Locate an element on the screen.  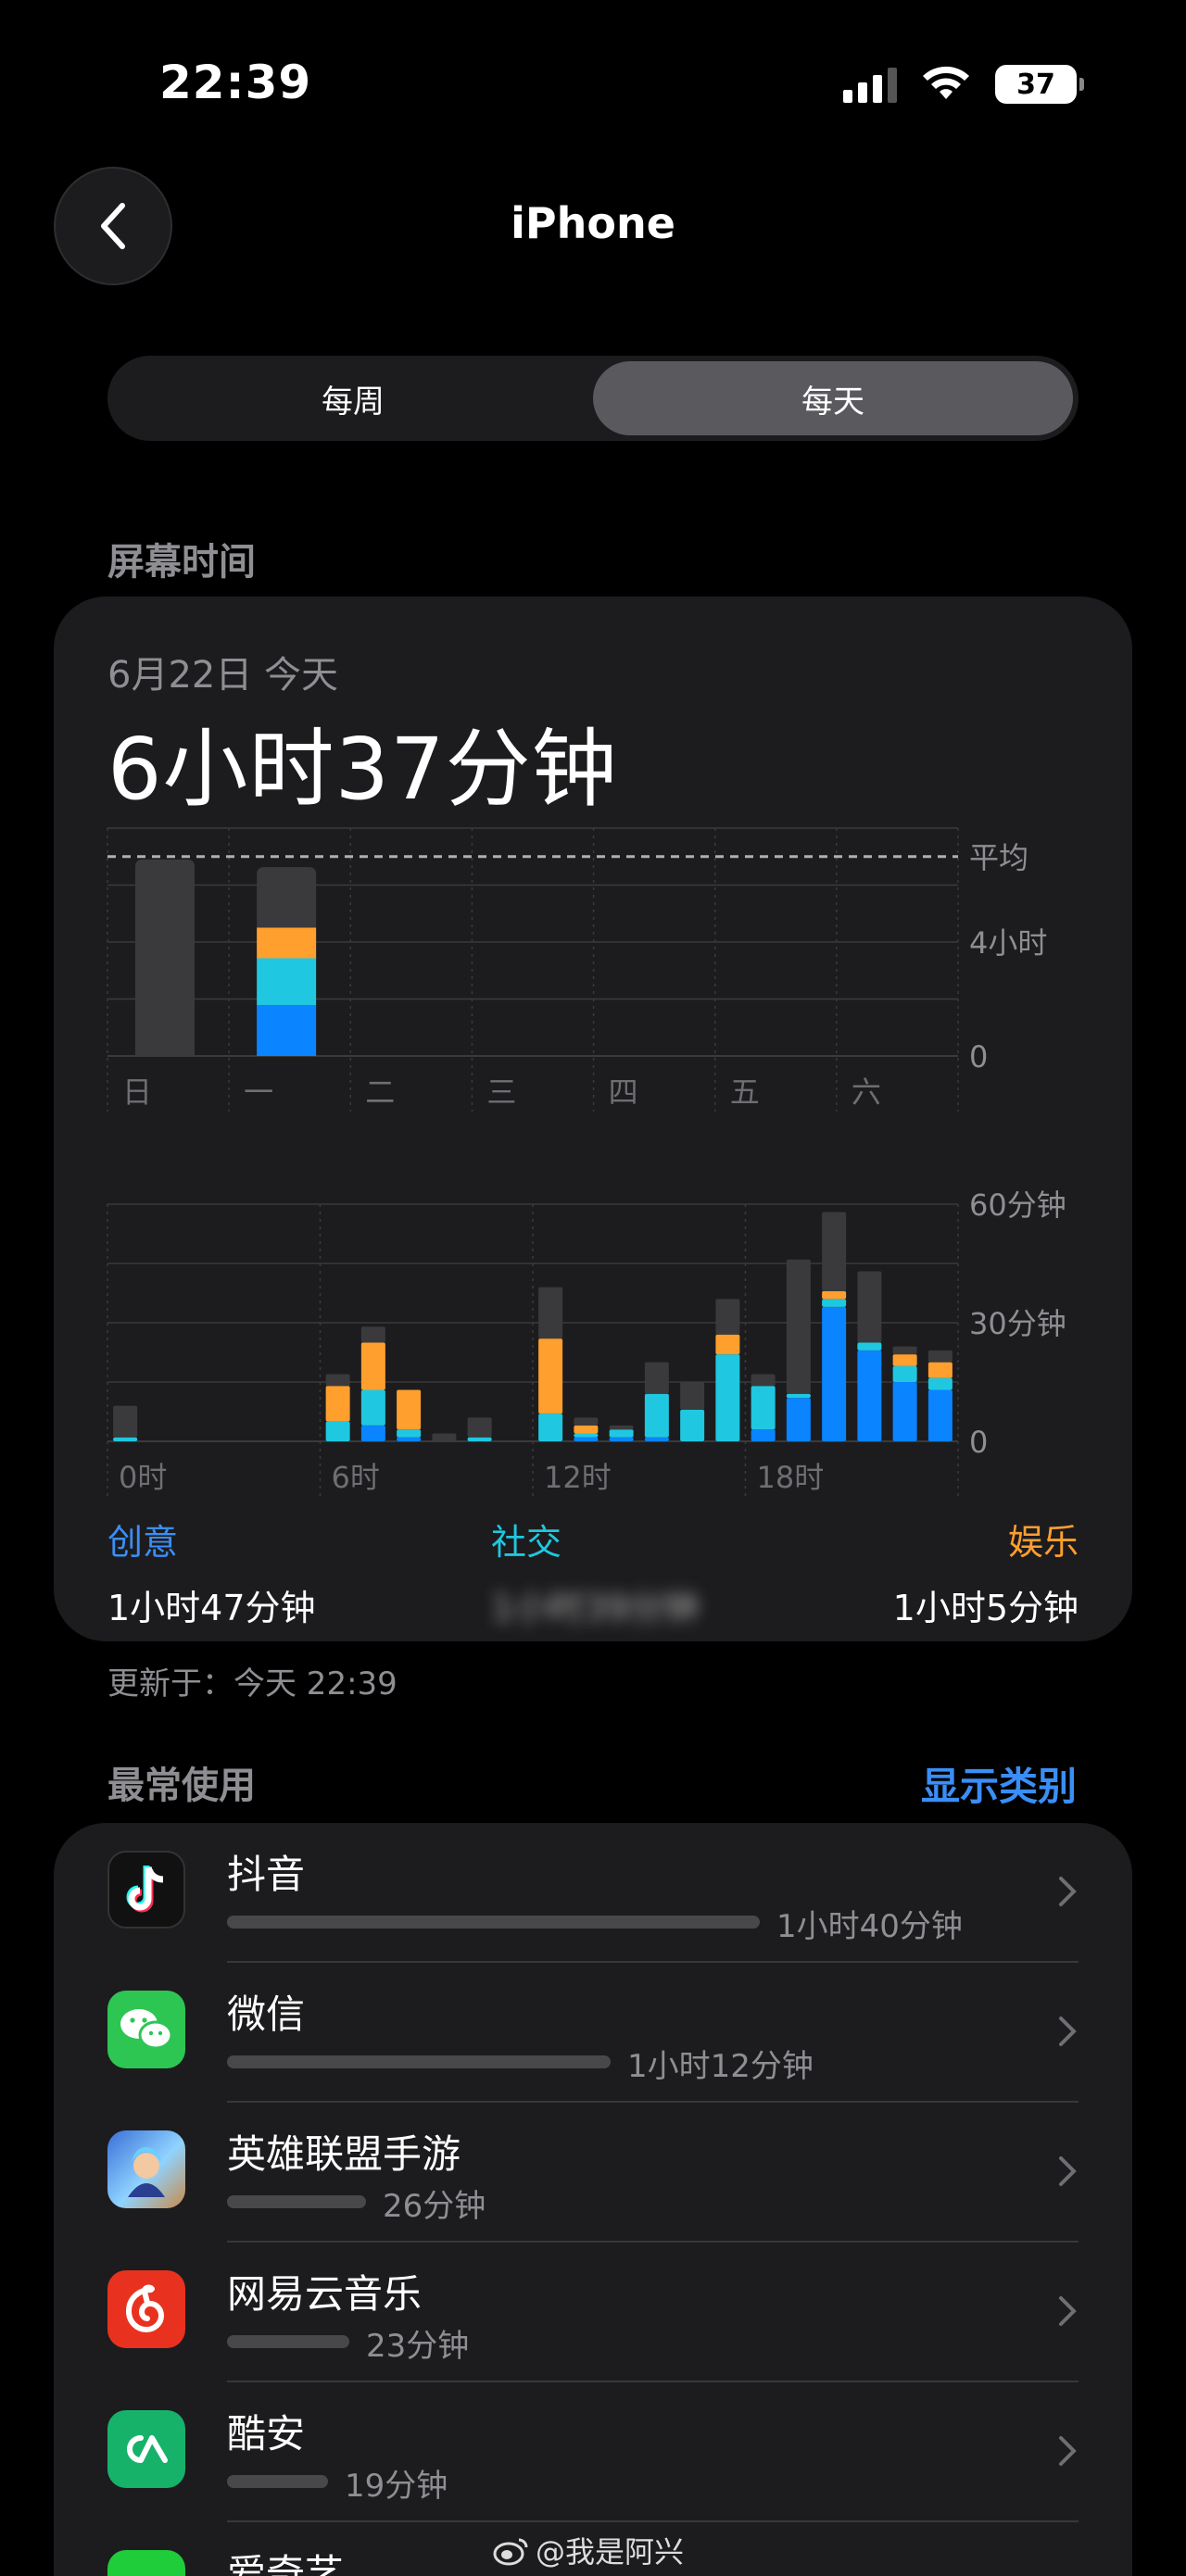
screen-time-section-title: 屏幕时间 is located at coordinates (181, 562).